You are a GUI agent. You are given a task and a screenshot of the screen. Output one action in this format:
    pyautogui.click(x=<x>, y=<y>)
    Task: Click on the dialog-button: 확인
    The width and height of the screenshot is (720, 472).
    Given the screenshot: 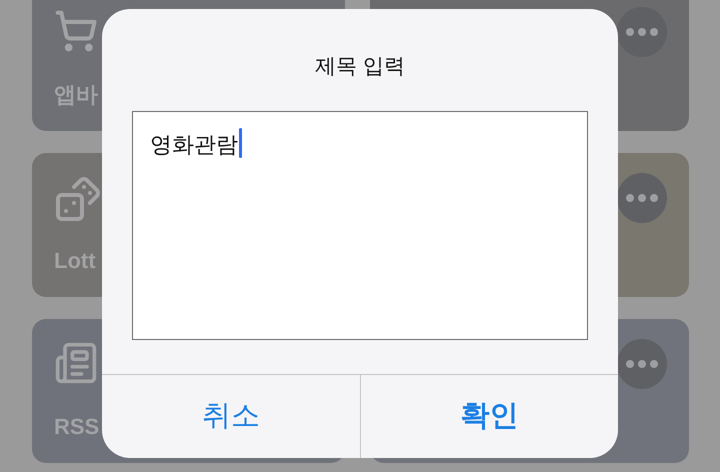 What is the action you would take?
    pyautogui.click(x=489, y=416)
    